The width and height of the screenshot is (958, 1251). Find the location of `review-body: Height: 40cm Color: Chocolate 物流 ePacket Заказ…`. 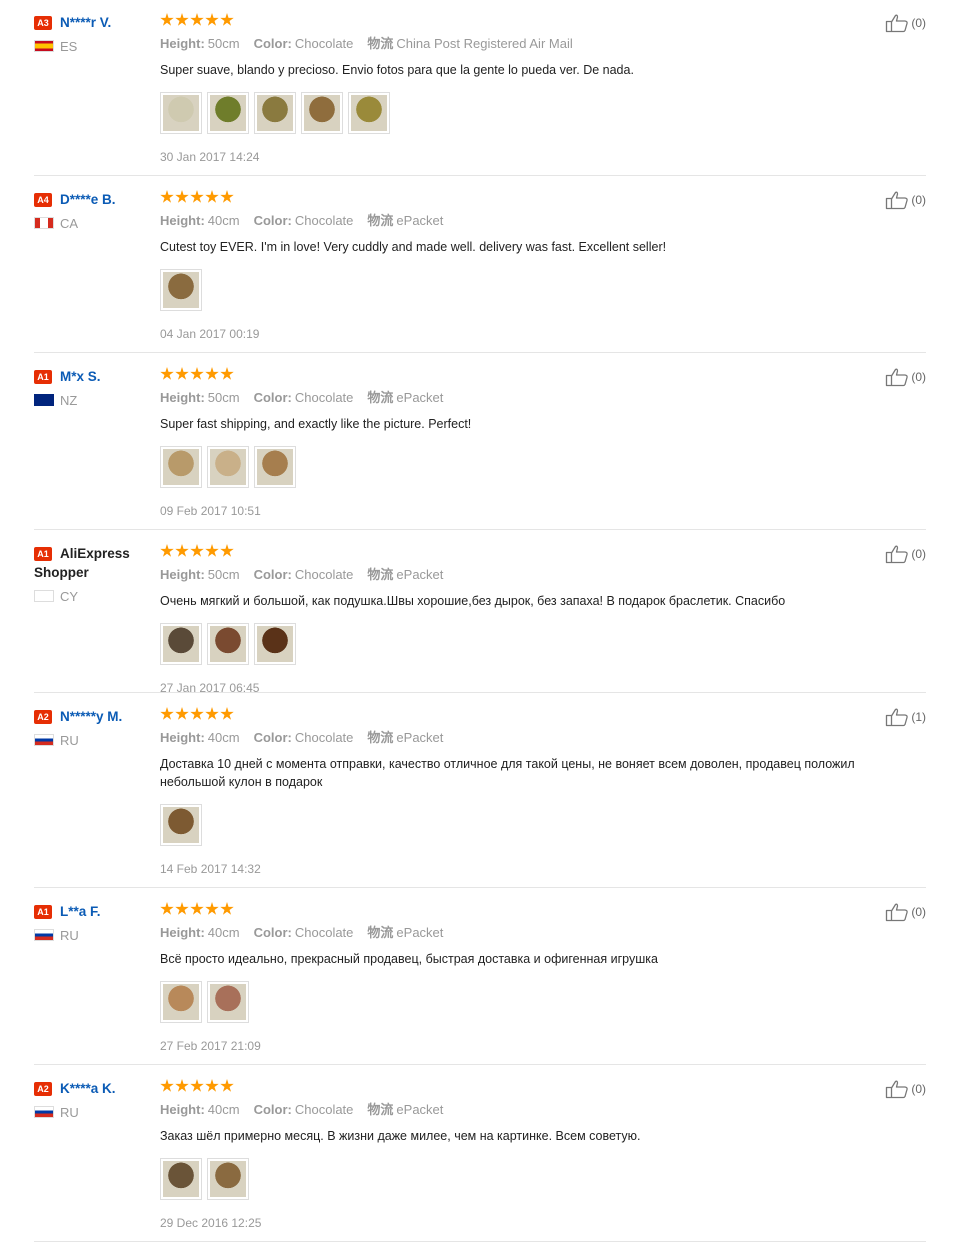

review-body: Height: 40cm Color: Chocolate 物流 ePacket Заказ… is located at coordinates (540, 1155).